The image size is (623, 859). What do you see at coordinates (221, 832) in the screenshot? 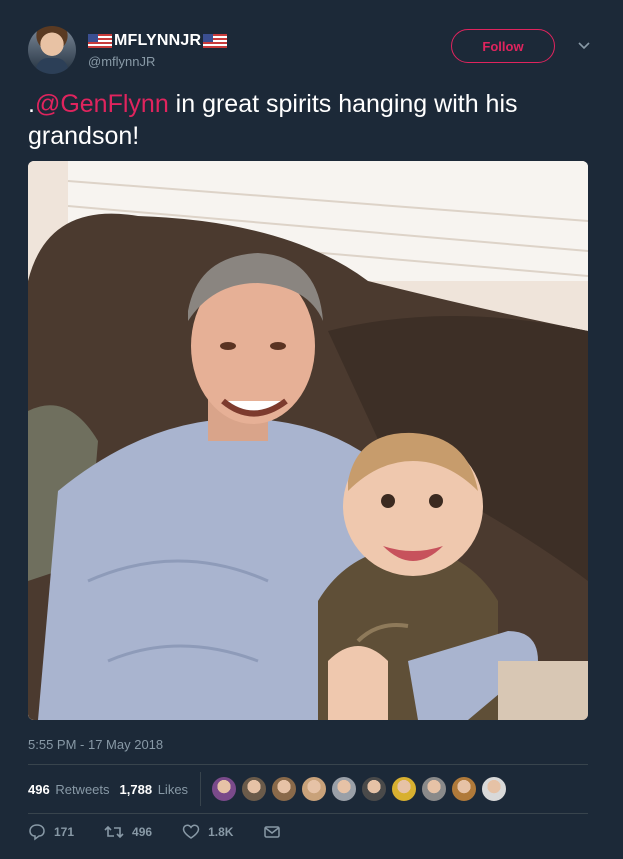
I see `like-count: 1.8K` at bounding box center [221, 832].